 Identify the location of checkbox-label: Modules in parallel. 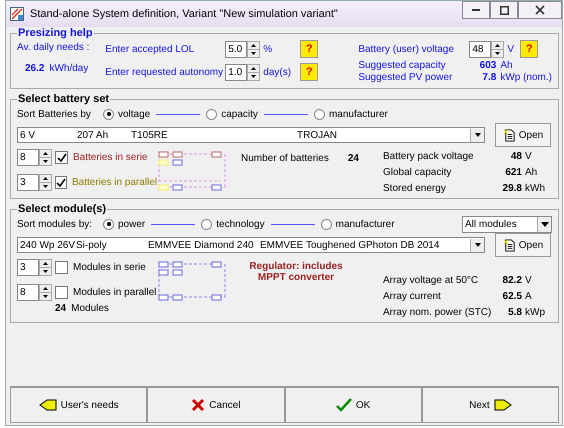
(114, 292).